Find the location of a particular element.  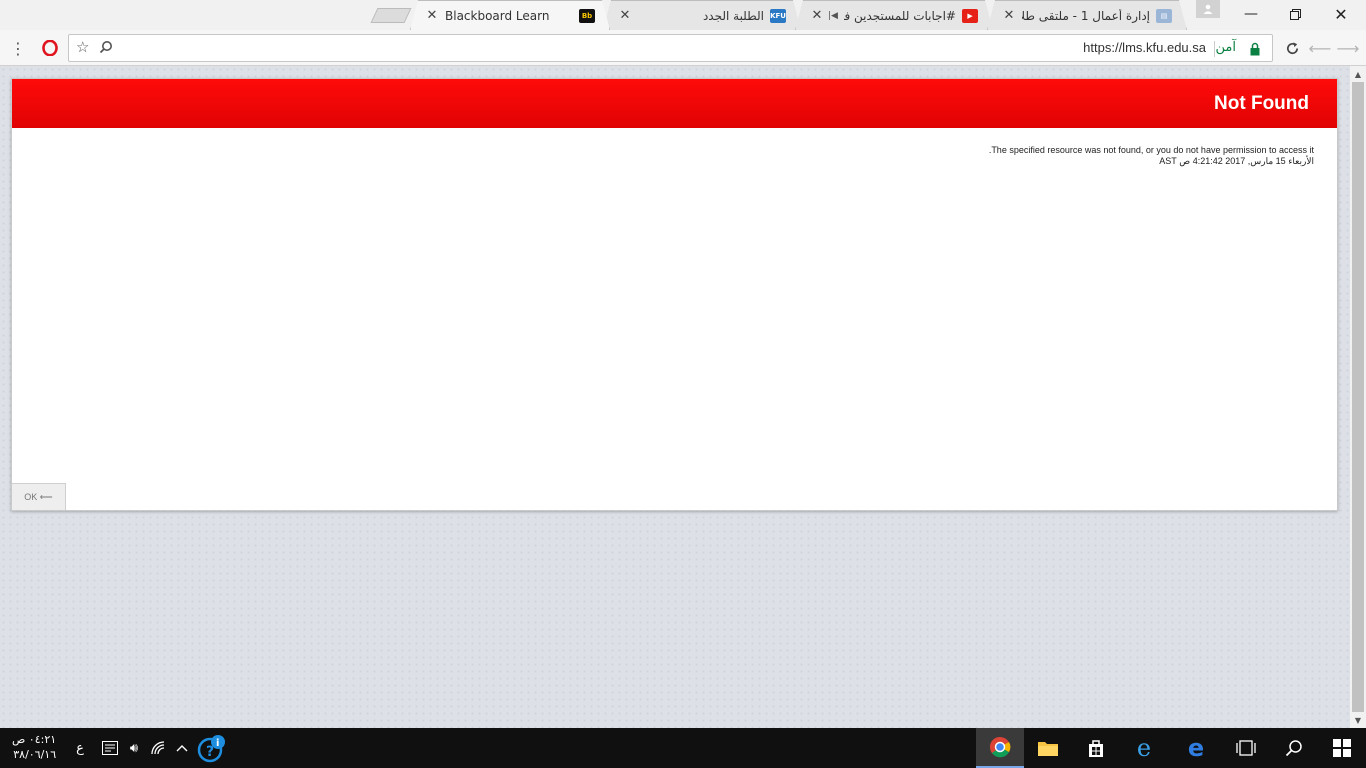

address-bar: ☆ https://lms.kfu.edu.sa آمن is located at coordinates (670, 48).